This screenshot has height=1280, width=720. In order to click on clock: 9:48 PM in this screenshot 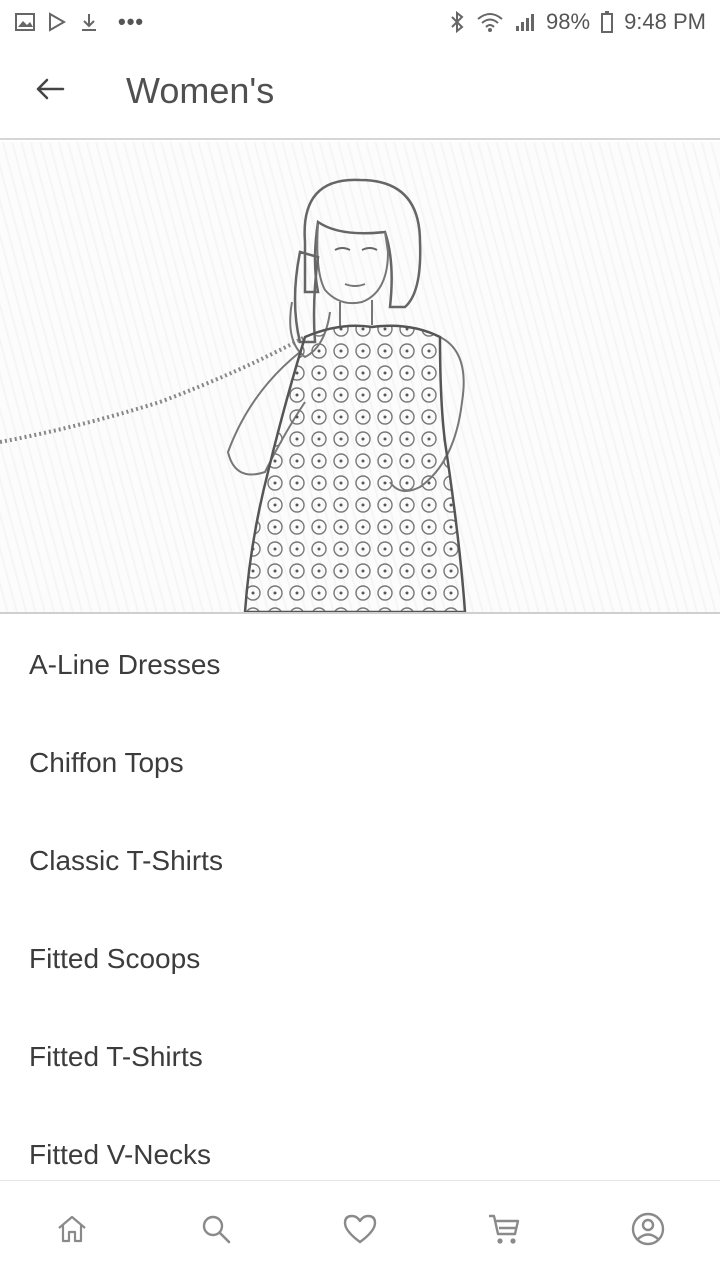, I will do `click(665, 21)`.